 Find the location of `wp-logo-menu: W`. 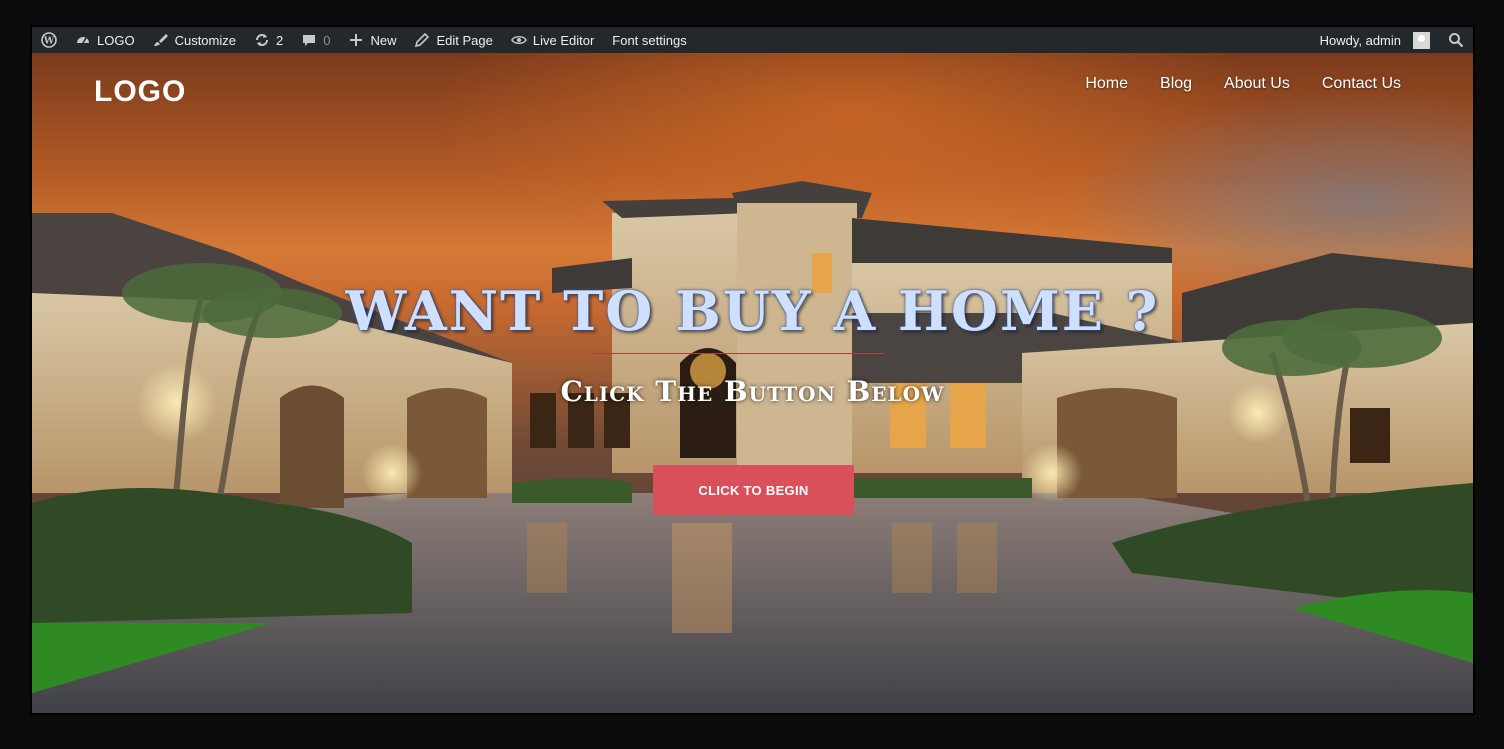

wp-logo-menu: W is located at coordinates (49, 40).